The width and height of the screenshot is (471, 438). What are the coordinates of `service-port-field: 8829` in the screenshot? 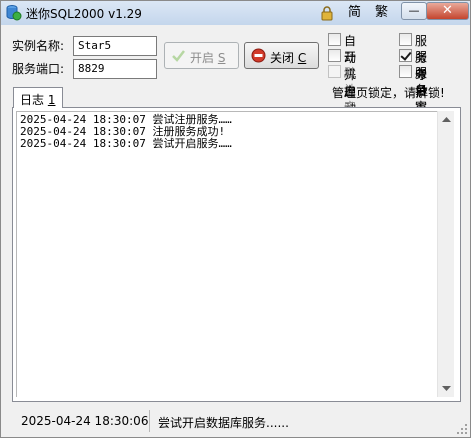 It's located at (115, 69).